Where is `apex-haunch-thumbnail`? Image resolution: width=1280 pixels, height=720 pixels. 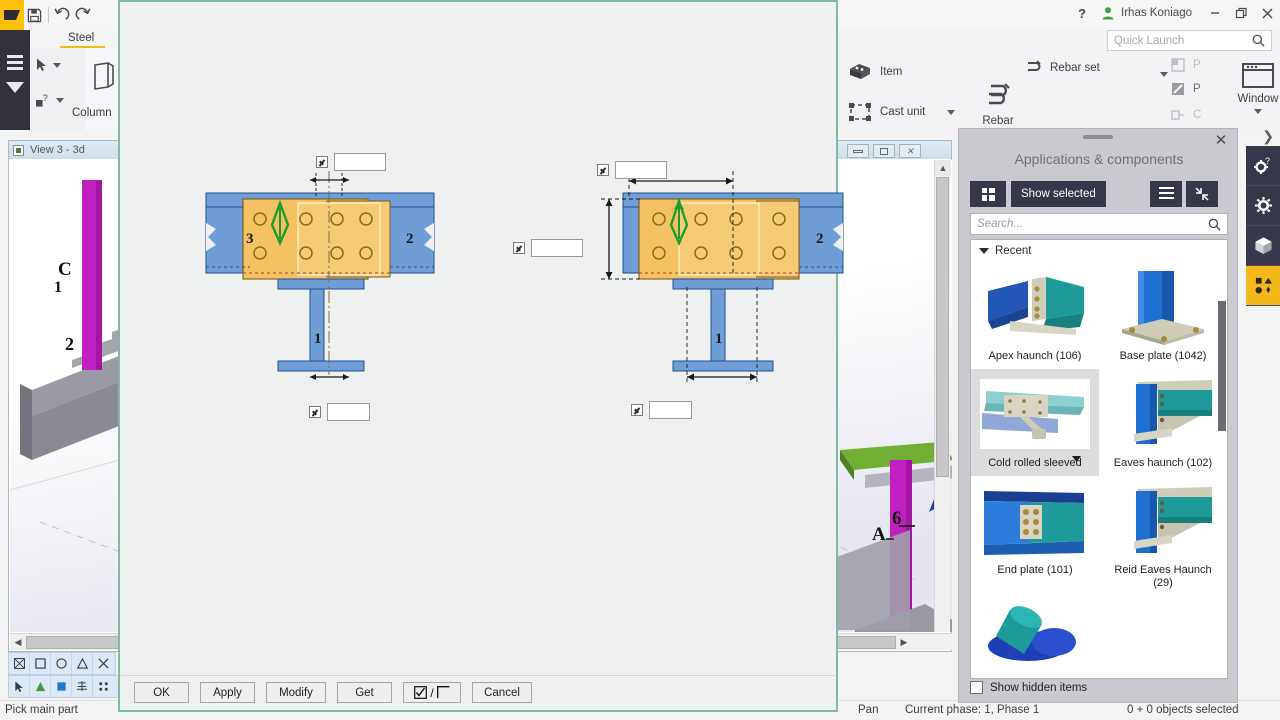 apex-haunch-thumbnail is located at coordinates (1035, 307).